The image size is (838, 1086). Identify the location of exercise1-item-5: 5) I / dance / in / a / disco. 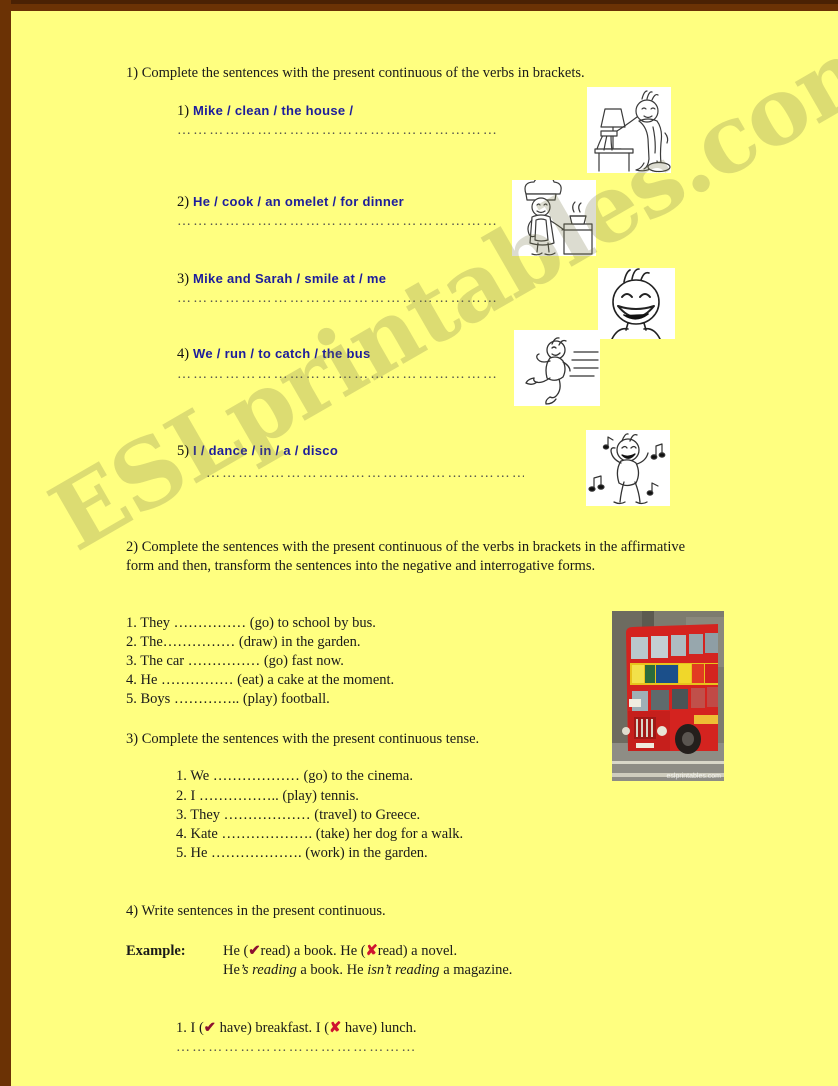
(257, 451).